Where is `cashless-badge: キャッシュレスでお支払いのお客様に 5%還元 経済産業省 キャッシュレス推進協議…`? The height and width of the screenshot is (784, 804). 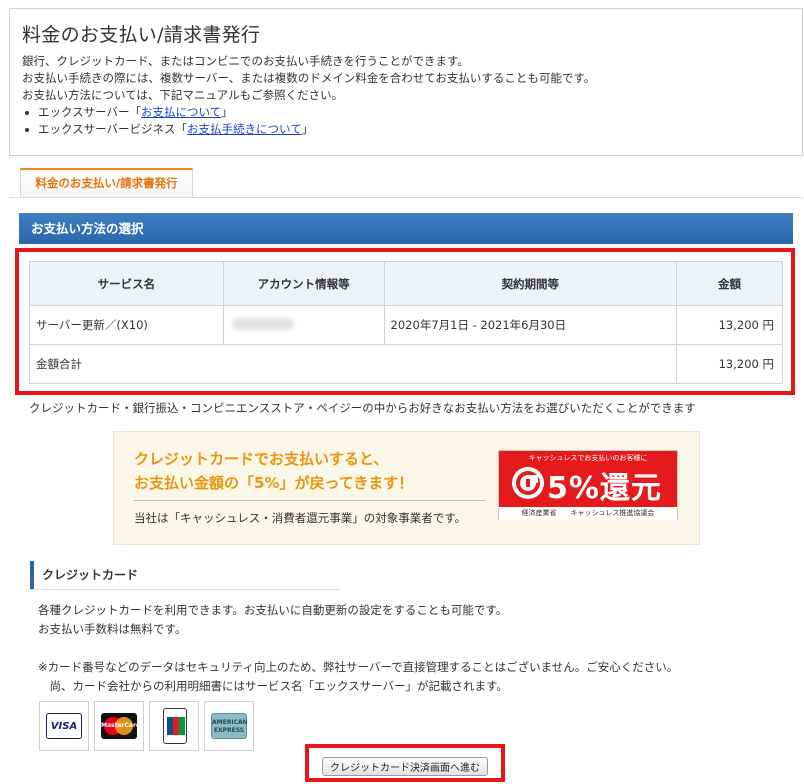 cashless-badge: キャッシュレスでお支払いのお客様に 5%還元 経済産業省 キャッシュレス推進協議… is located at coordinates (588, 485).